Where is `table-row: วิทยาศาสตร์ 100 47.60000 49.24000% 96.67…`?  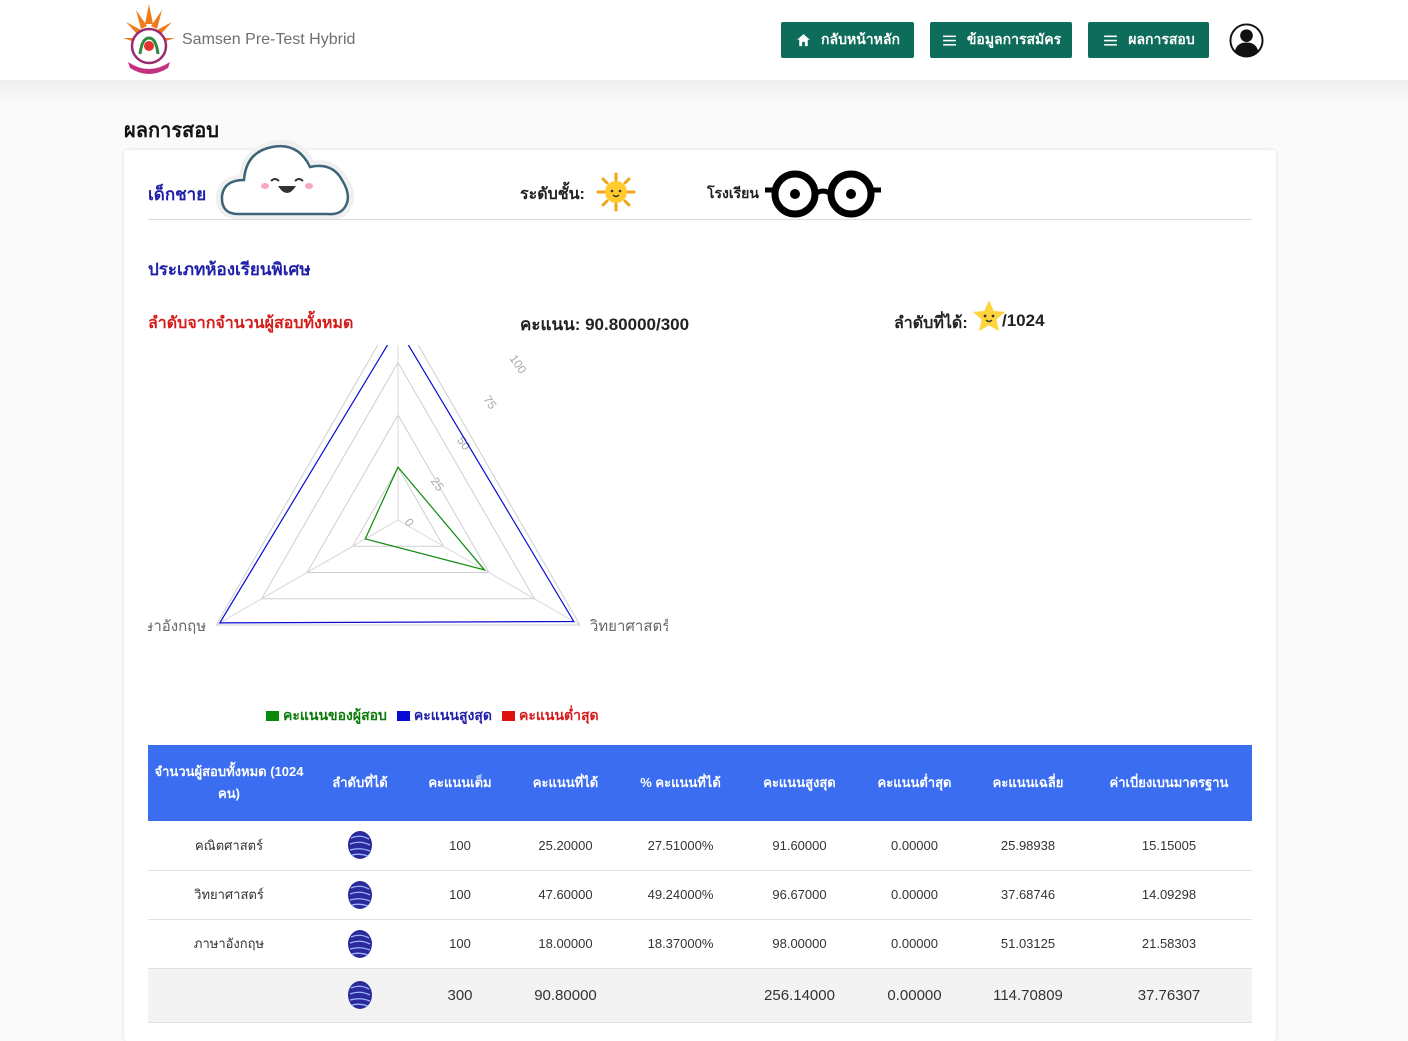
table-row: วิทยาศาสตร์ 100 47.60000 49.24000% 96.67… is located at coordinates (700, 895).